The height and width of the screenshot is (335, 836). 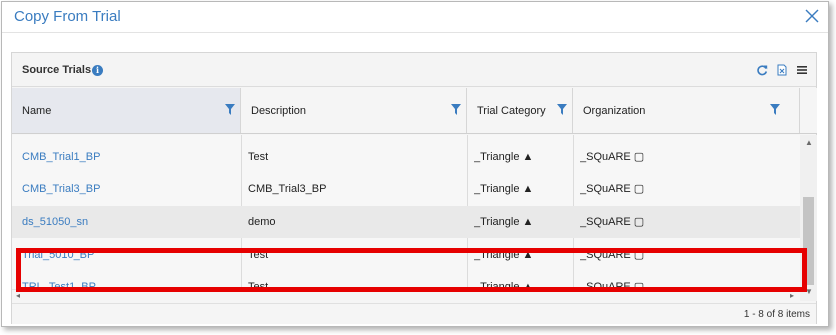 I want to click on column-header-organization: Organization, so click(x=686, y=110).